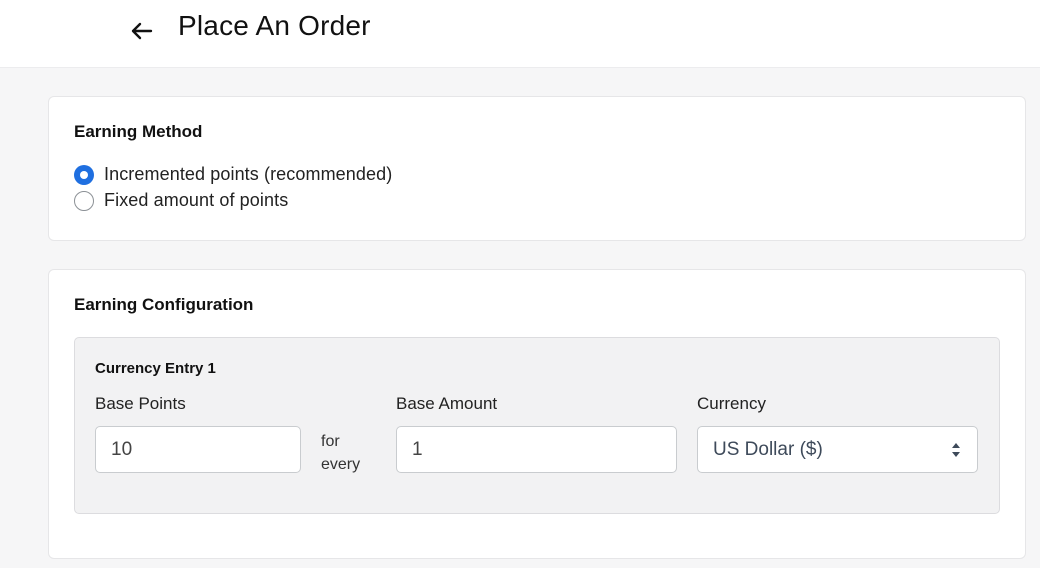  Describe the element at coordinates (768, 449) in the screenshot. I see `currency-select-value: US Dollar ($)` at that location.